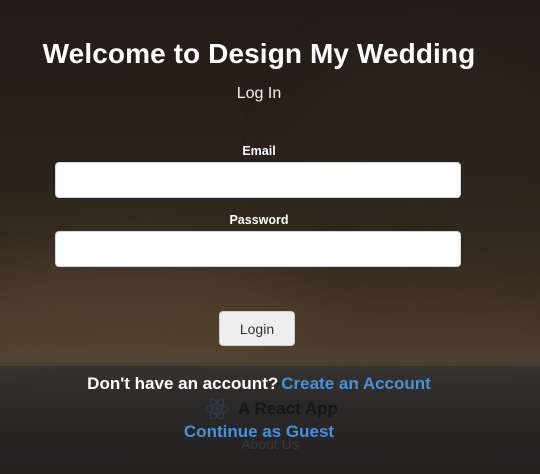 The width and height of the screenshot is (540, 474). I want to click on signup-prompt: Don't have an account? Create an Account, so click(259, 384).